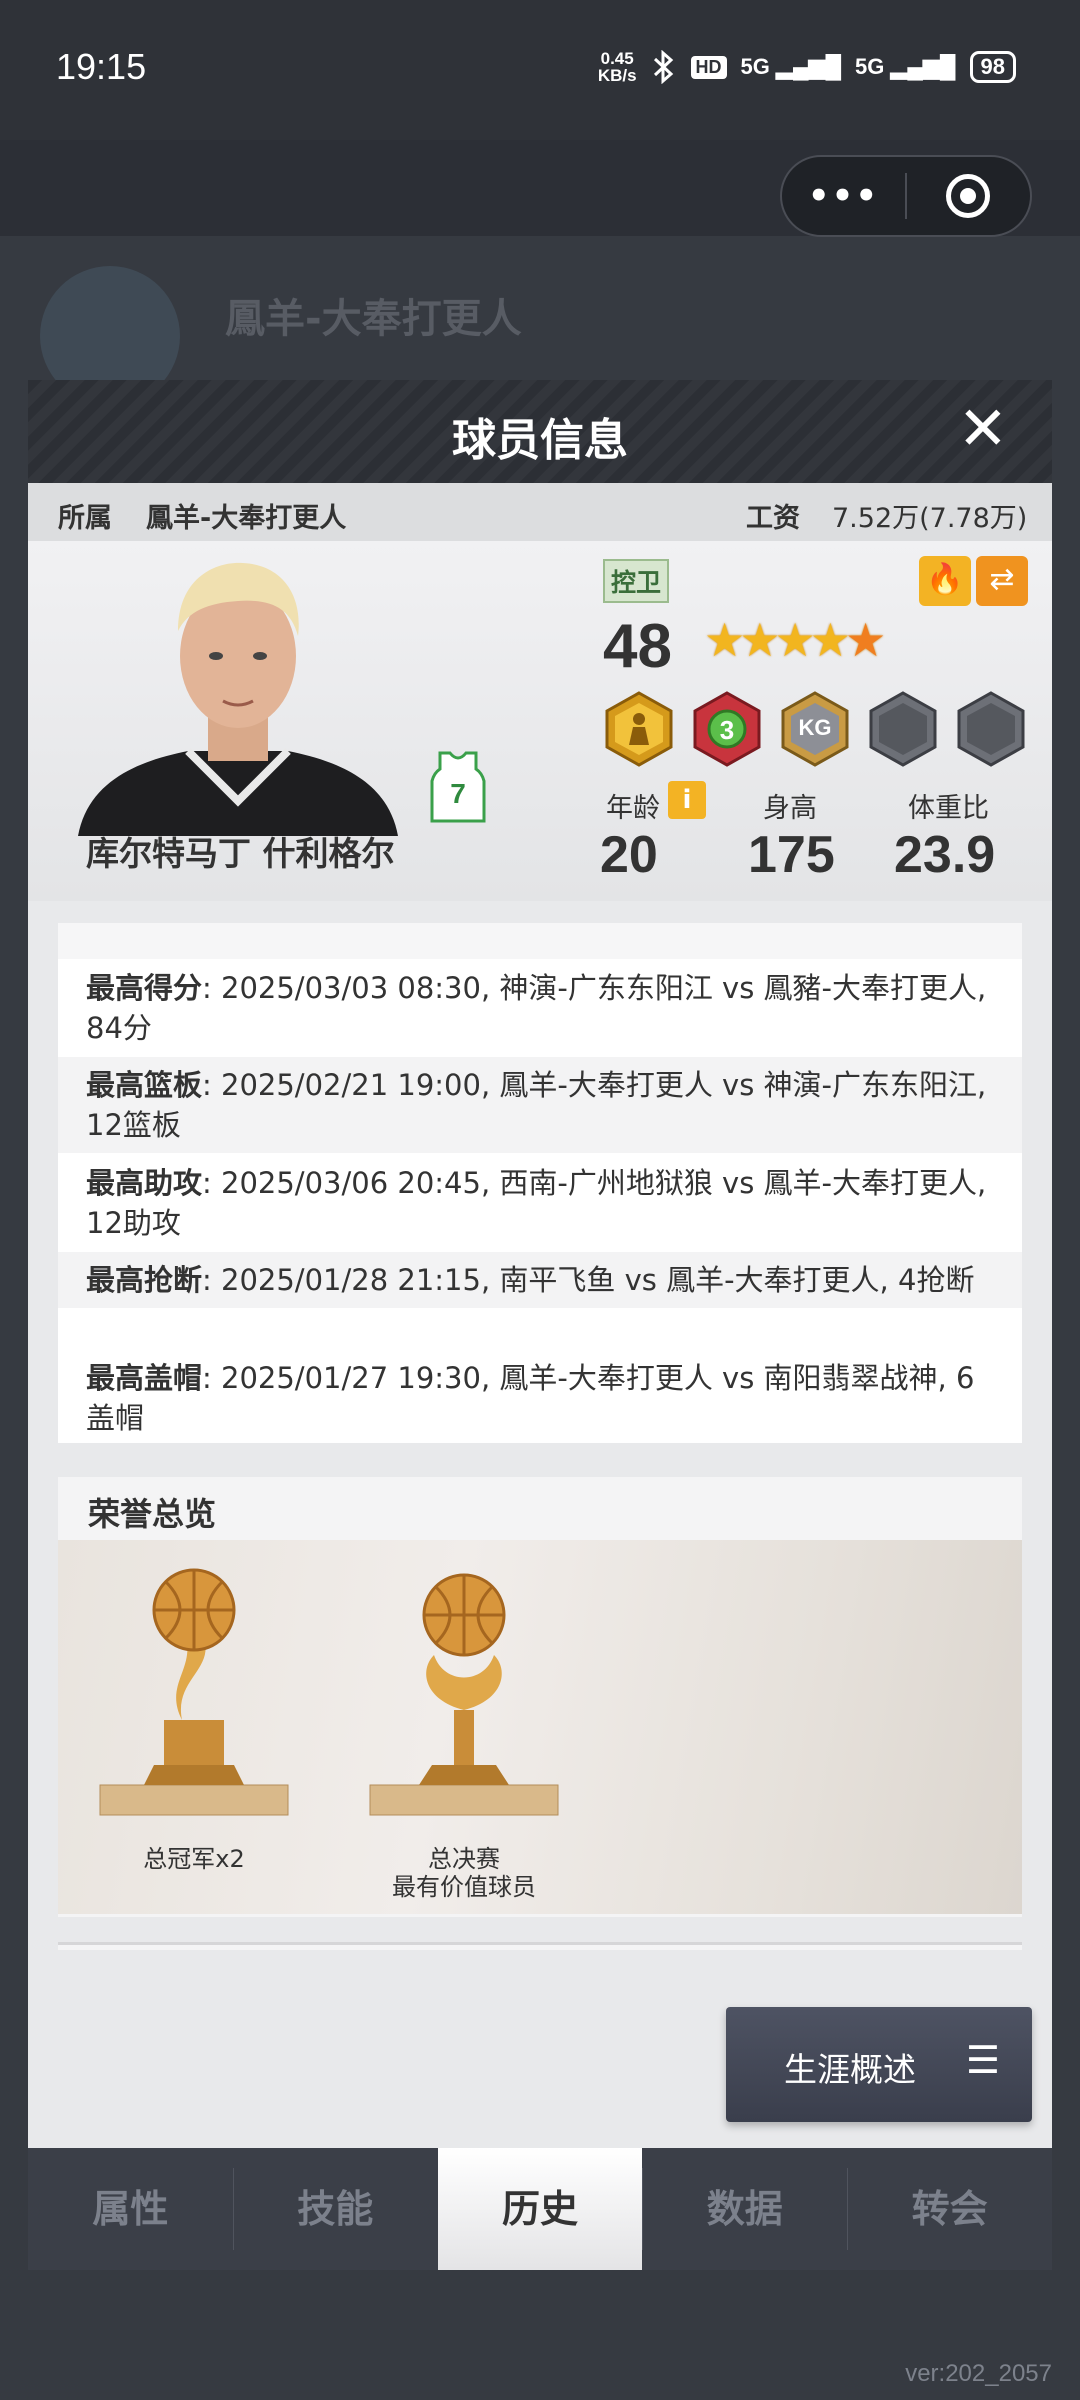 This screenshot has height=2400, width=1080. What do you see at coordinates (949, 2209) in the screenshot?
I see `tab-transfer: 转会` at bounding box center [949, 2209].